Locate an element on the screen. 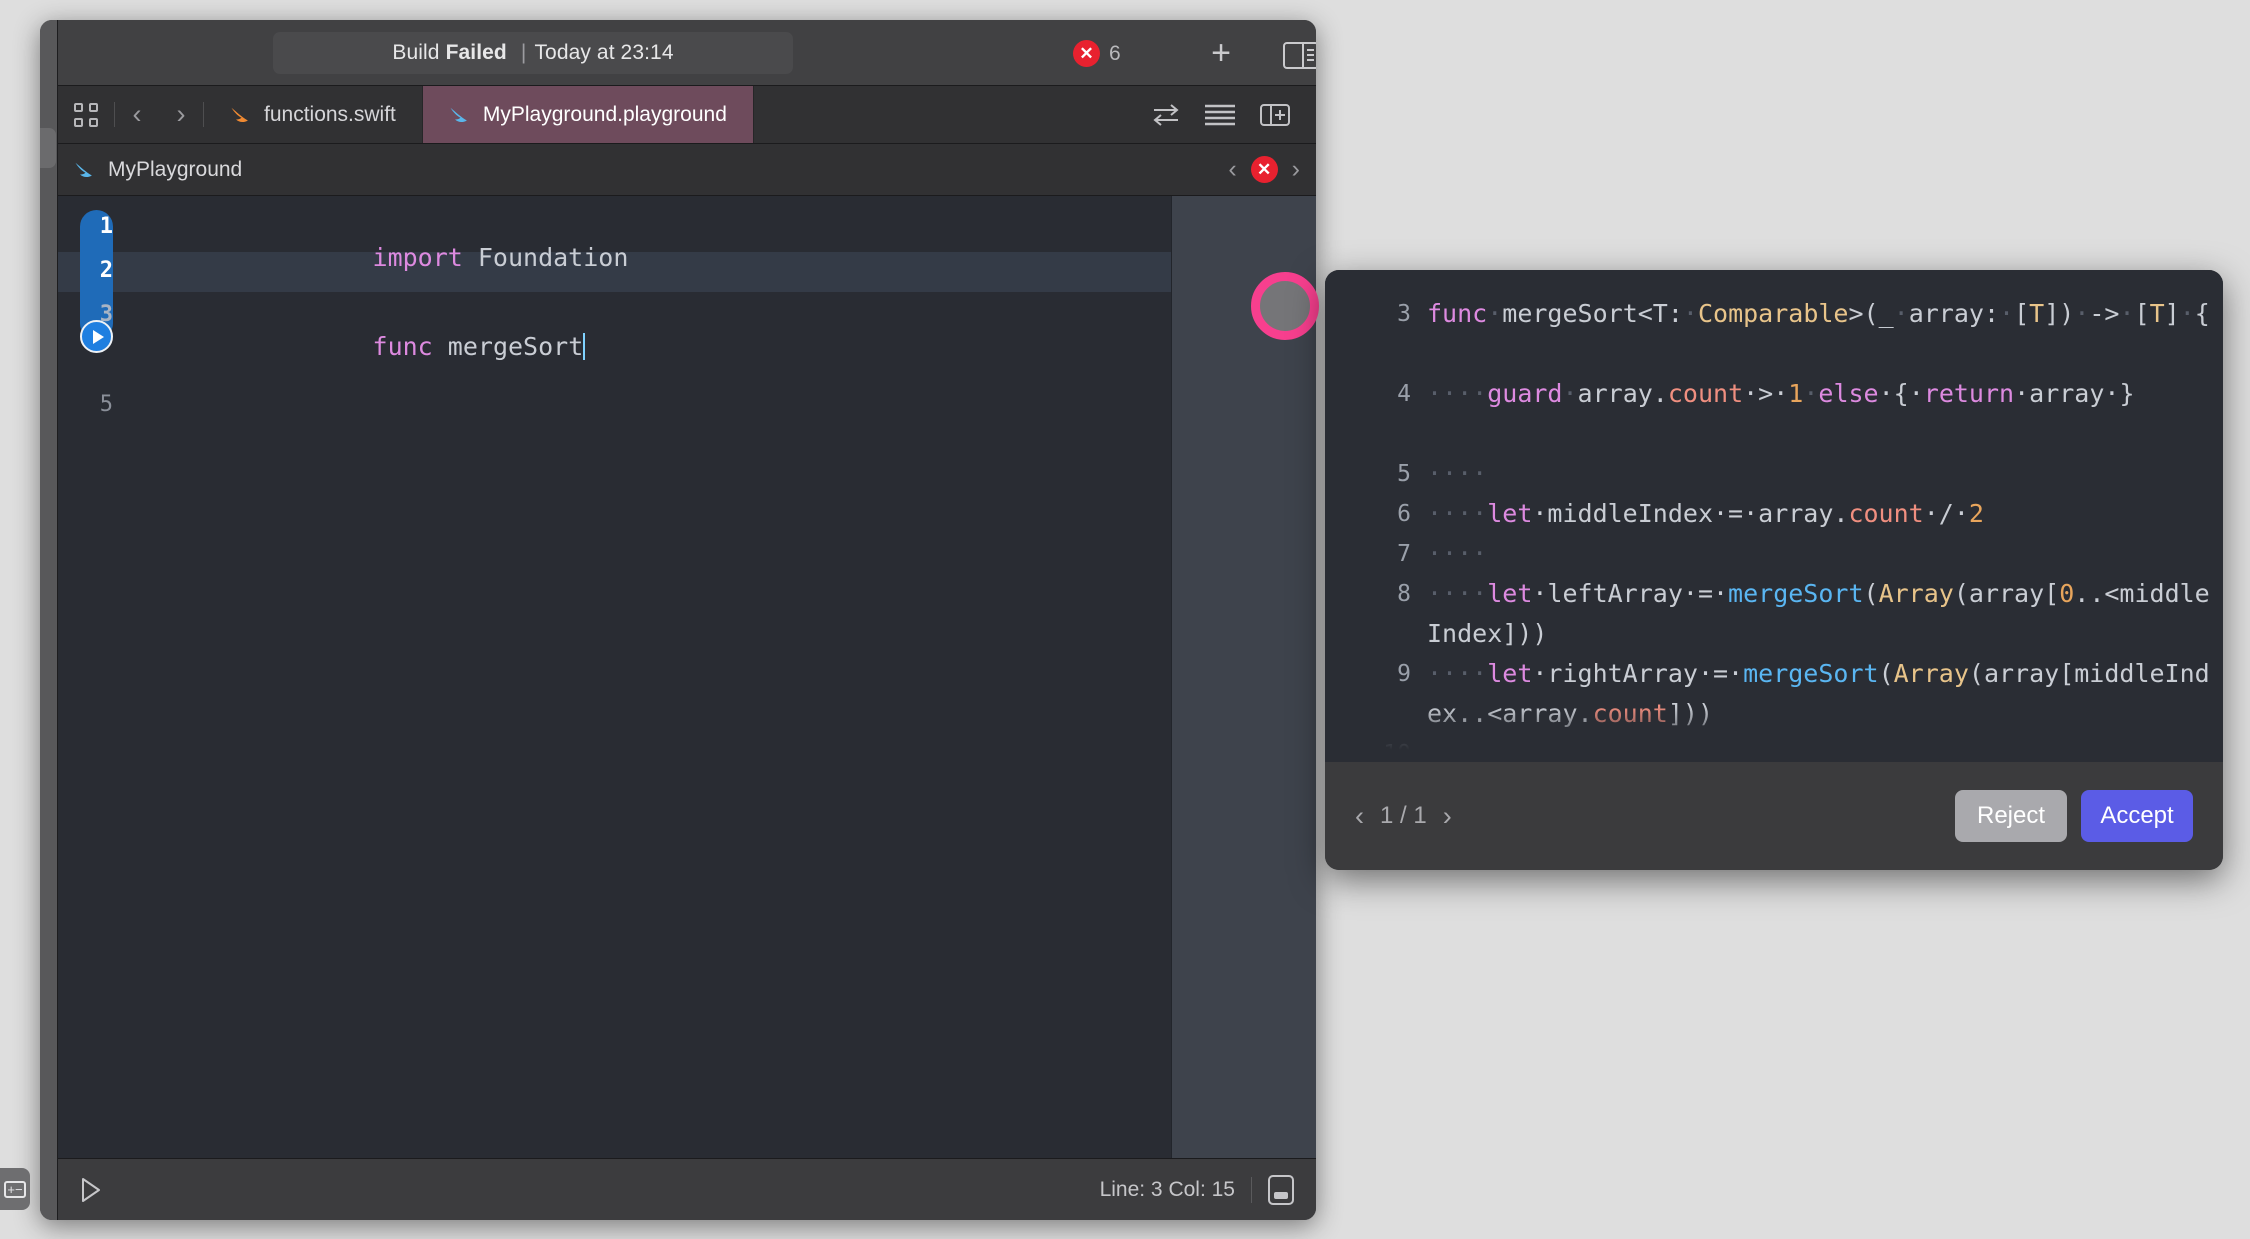  forward-button: › is located at coordinates (181, 114).